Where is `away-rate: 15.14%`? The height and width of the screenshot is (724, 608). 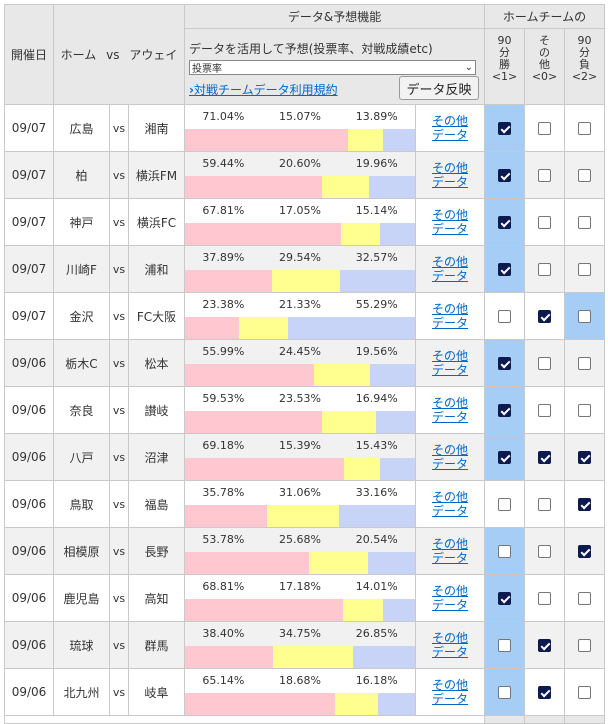
away-rate: 15.14% is located at coordinates (376, 210).